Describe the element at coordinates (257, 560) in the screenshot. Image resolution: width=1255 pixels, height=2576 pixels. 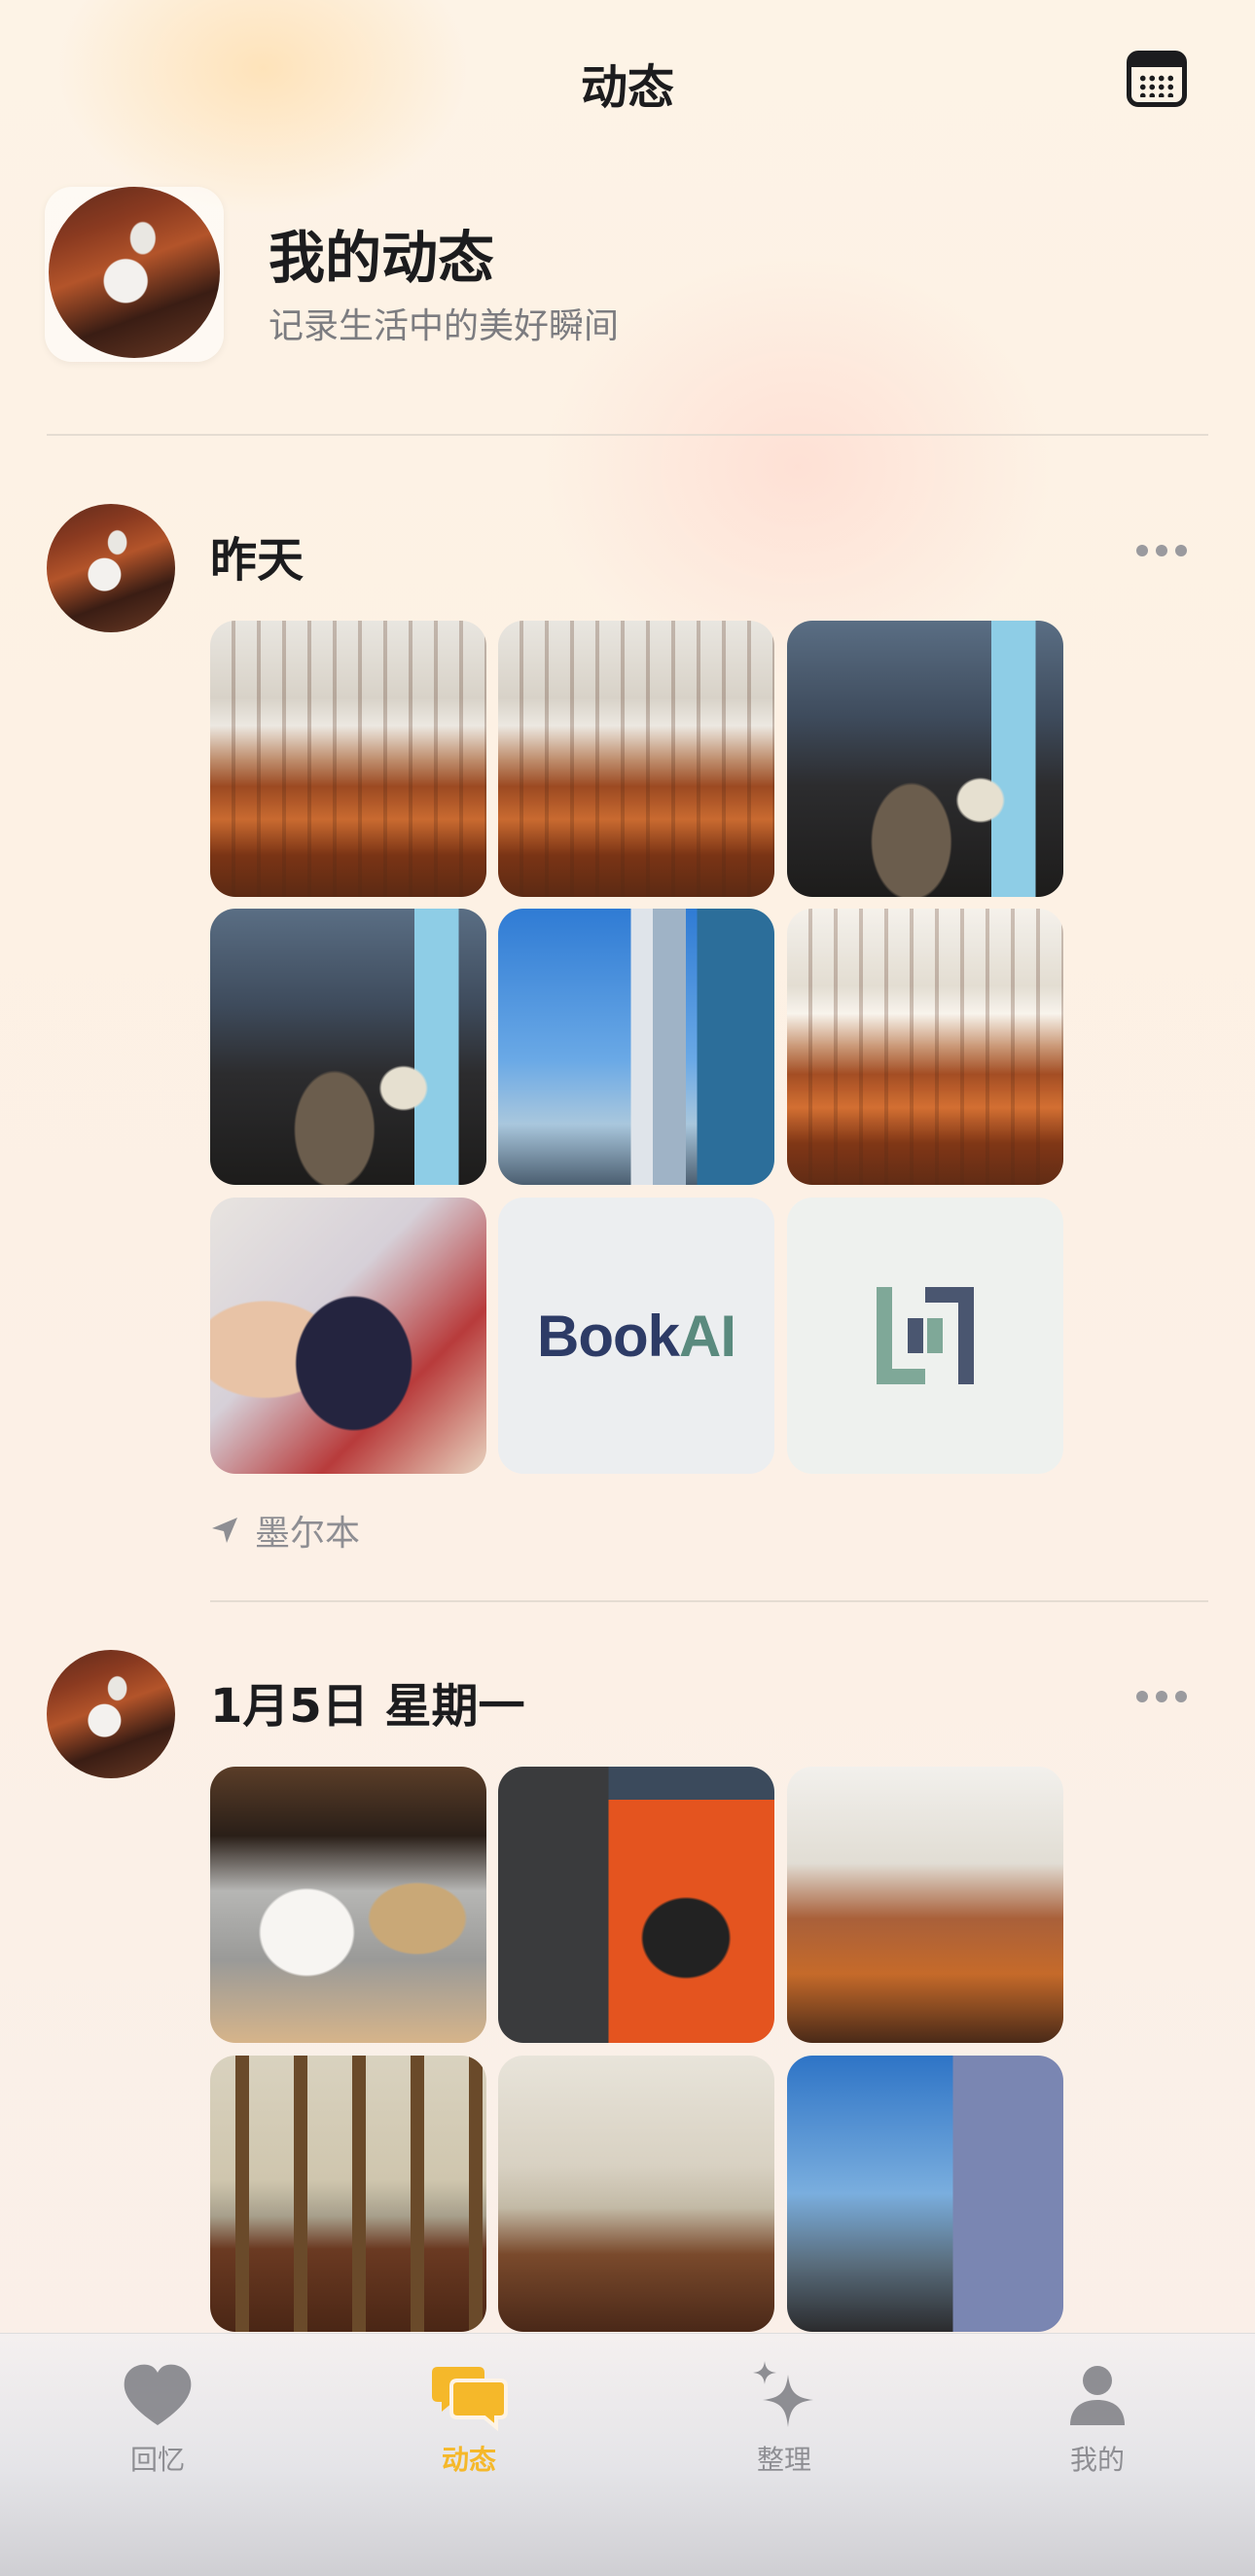
I see `post-date: 昨天` at that location.